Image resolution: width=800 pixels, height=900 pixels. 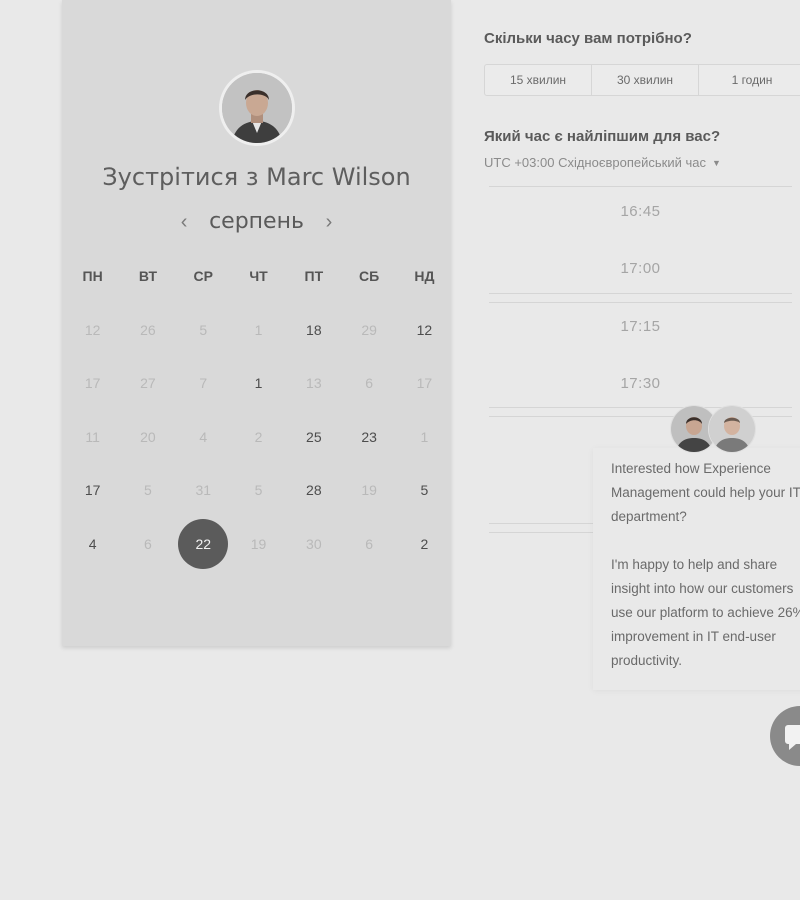 I want to click on calendar-day-label: 30, so click(x=314, y=543).